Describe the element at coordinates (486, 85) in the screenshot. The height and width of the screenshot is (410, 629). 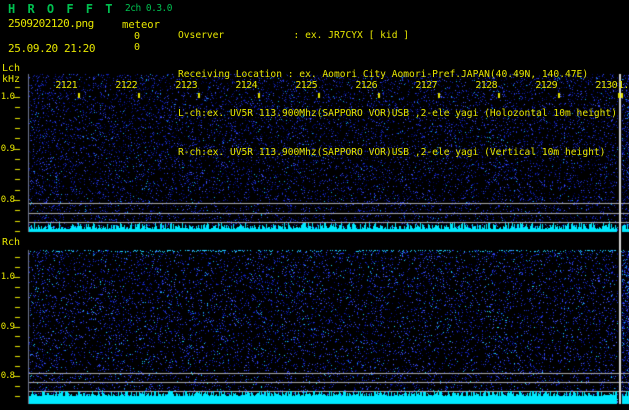
I see `time-label-2128: 2128` at that location.